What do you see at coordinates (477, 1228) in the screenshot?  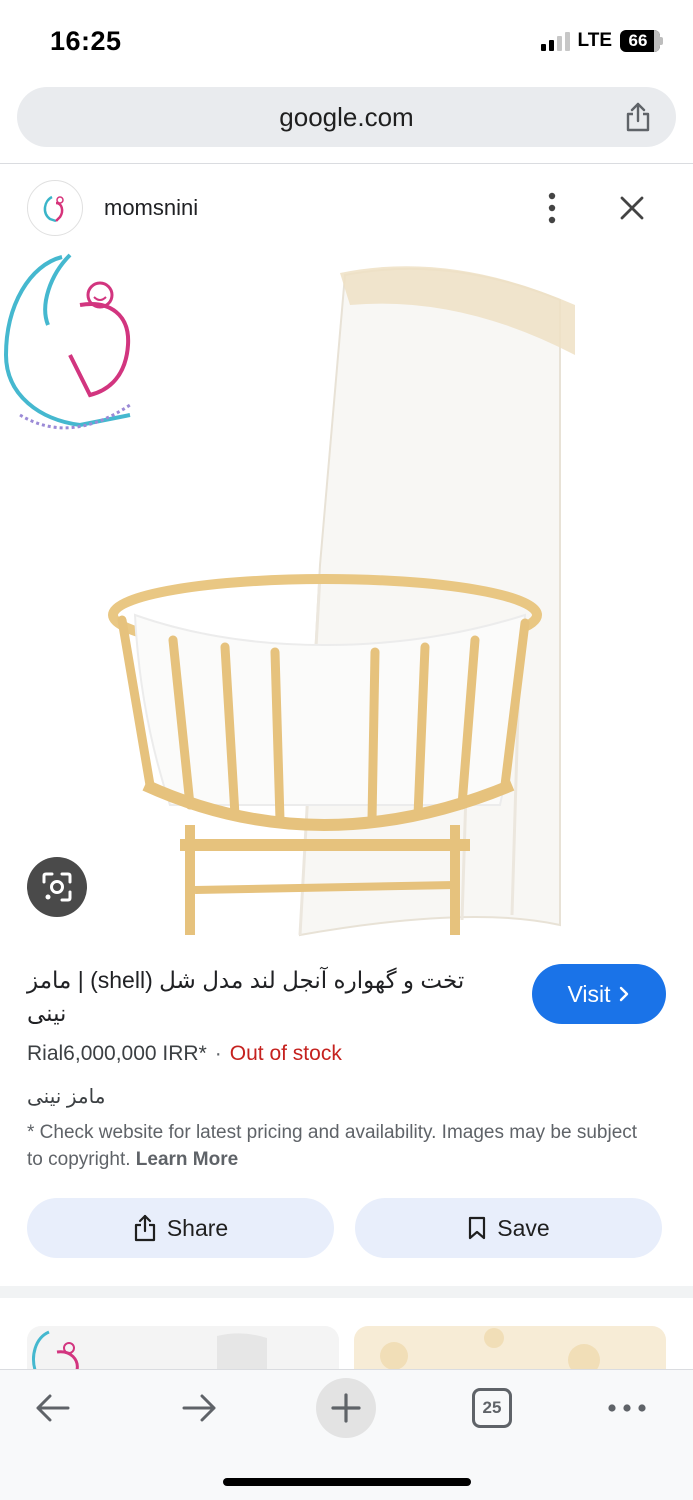 I see `bookmark-icon` at bounding box center [477, 1228].